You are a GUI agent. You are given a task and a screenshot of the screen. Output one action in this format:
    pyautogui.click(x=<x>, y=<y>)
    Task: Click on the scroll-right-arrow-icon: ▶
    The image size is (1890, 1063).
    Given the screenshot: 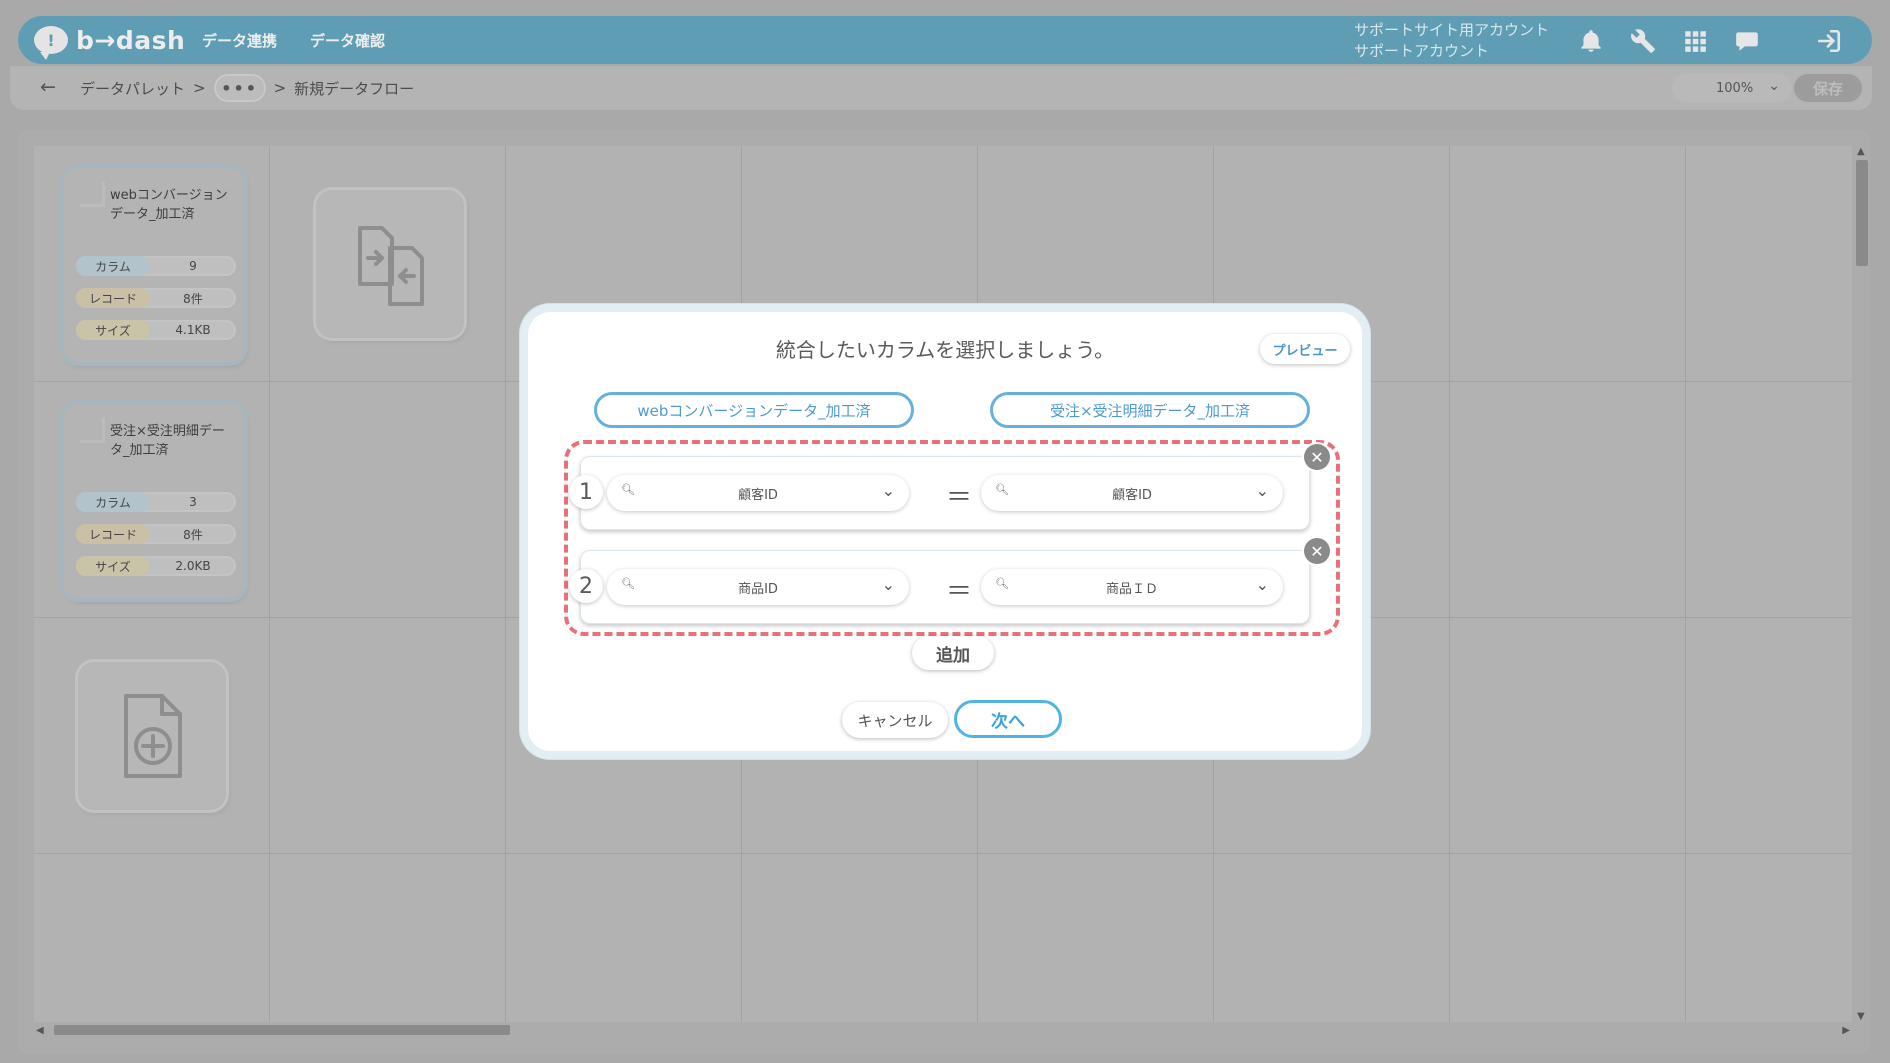 What is the action you would take?
    pyautogui.click(x=1846, y=1030)
    